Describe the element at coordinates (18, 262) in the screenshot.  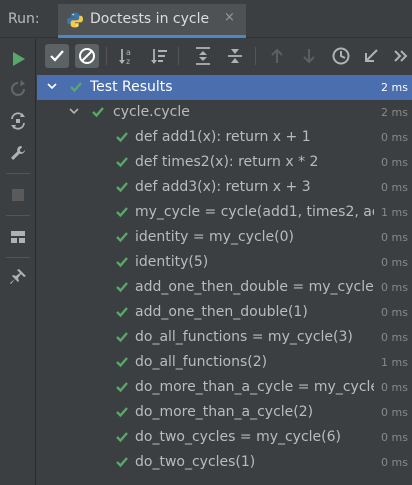
I see `left-toolbar` at that location.